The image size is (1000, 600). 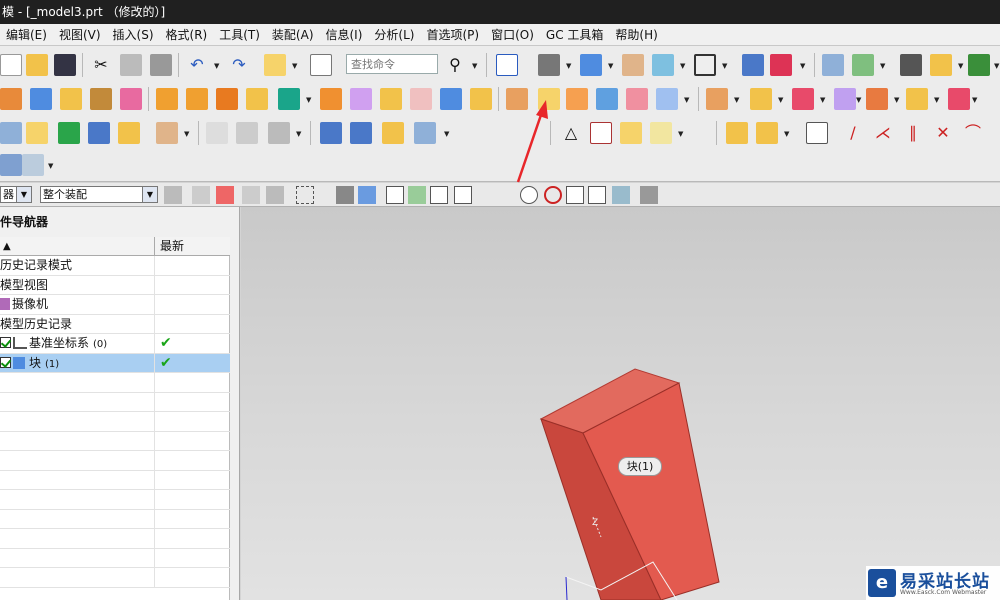 What do you see at coordinates (705, 65) in the screenshot?
I see `background-icon` at bounding box center [705, 65].